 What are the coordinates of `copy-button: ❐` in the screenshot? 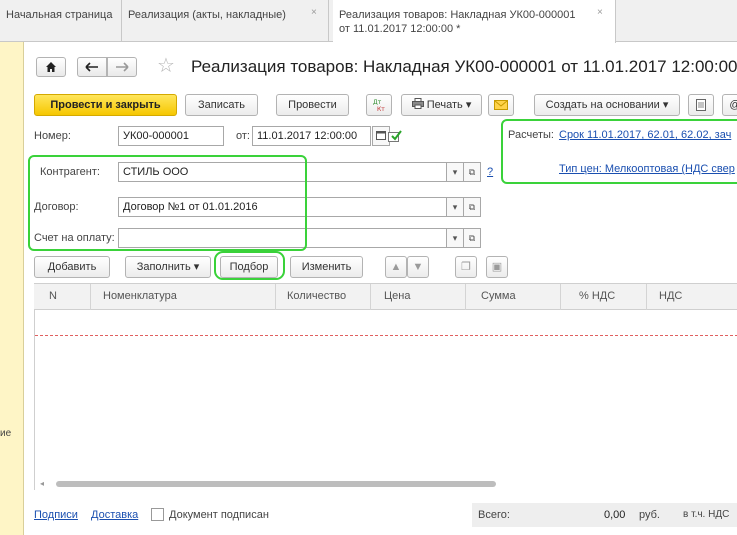 It's located at (466, 267).